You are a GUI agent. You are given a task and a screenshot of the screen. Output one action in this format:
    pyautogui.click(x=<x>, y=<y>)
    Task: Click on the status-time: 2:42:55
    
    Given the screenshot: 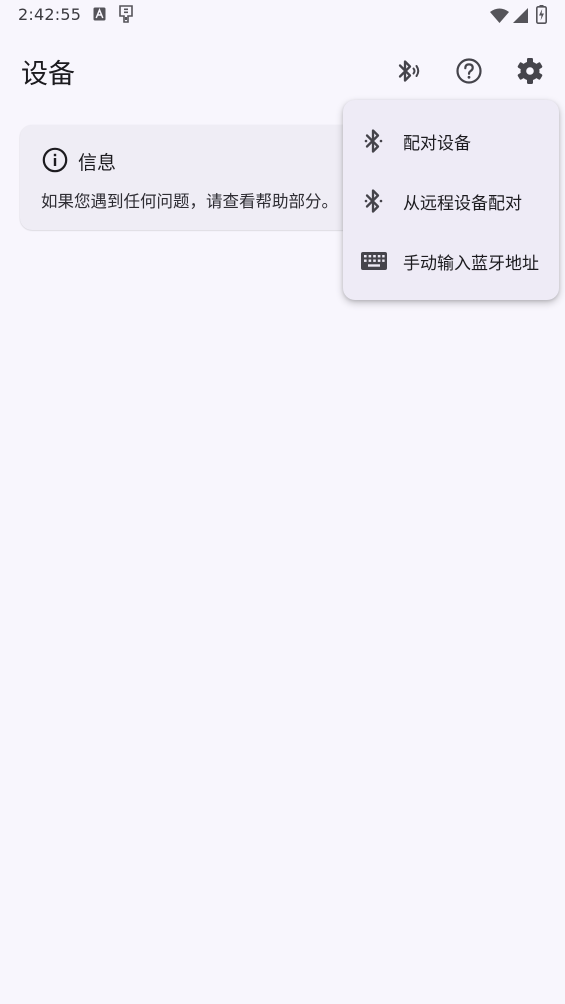 What is the action you would take?
    pyautogui.click(x=50, y=14)
    